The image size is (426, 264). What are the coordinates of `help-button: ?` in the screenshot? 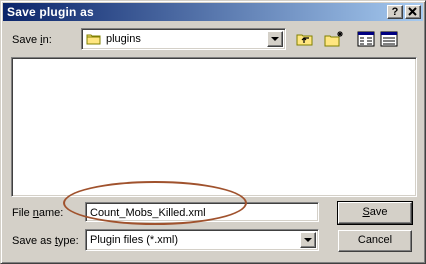 It's located at (395, 12).